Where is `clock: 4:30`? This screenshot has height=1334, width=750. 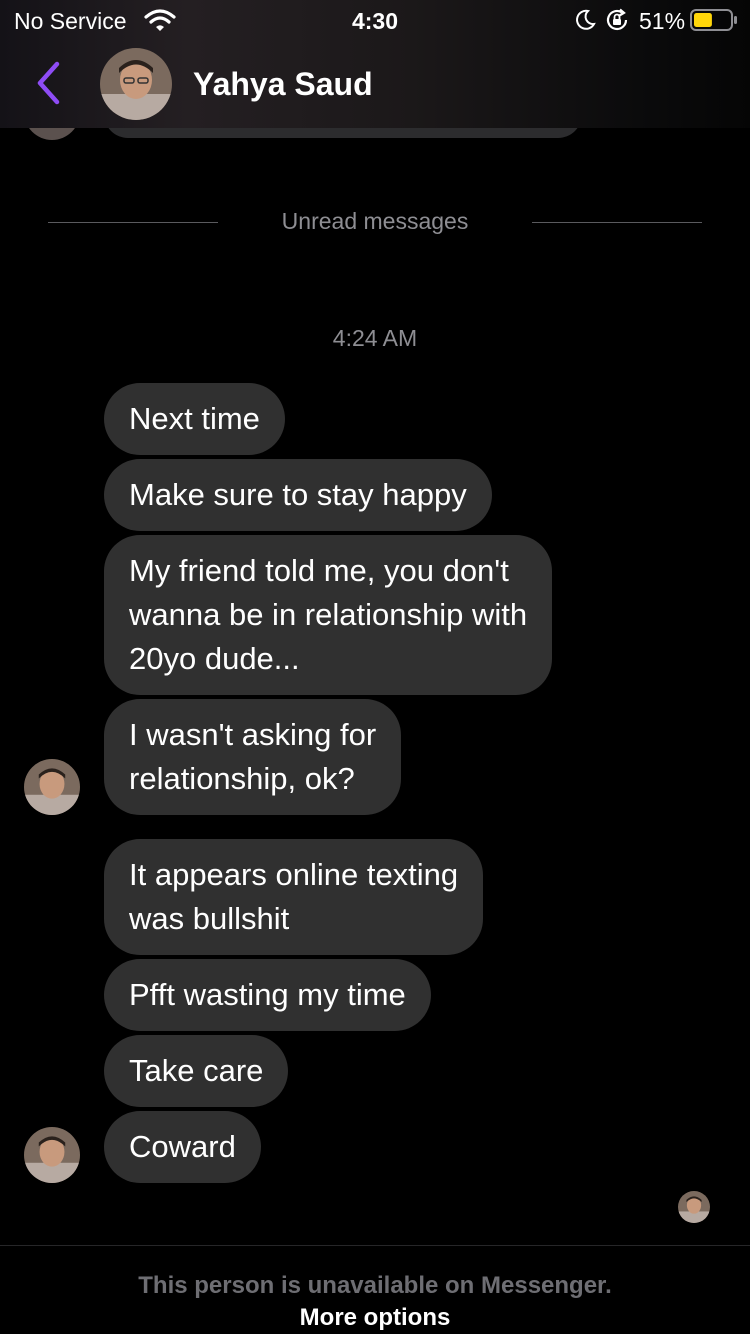 clock: 4:30 is located at coordinates (375, 21).